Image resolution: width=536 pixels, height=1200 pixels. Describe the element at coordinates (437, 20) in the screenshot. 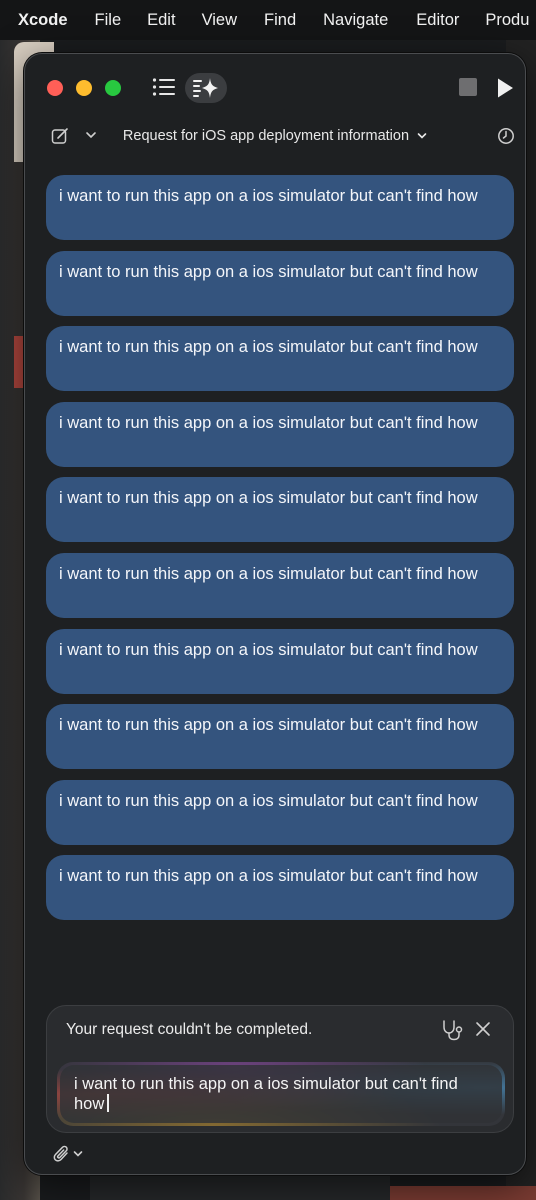

I see `menu-editor: Editor` at that location.